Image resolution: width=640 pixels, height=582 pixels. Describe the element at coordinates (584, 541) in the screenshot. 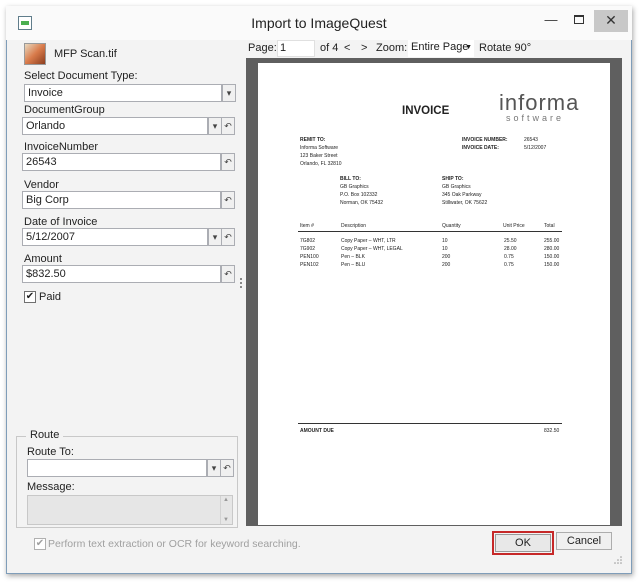

I see `cancel-button: Cancel` at that location.